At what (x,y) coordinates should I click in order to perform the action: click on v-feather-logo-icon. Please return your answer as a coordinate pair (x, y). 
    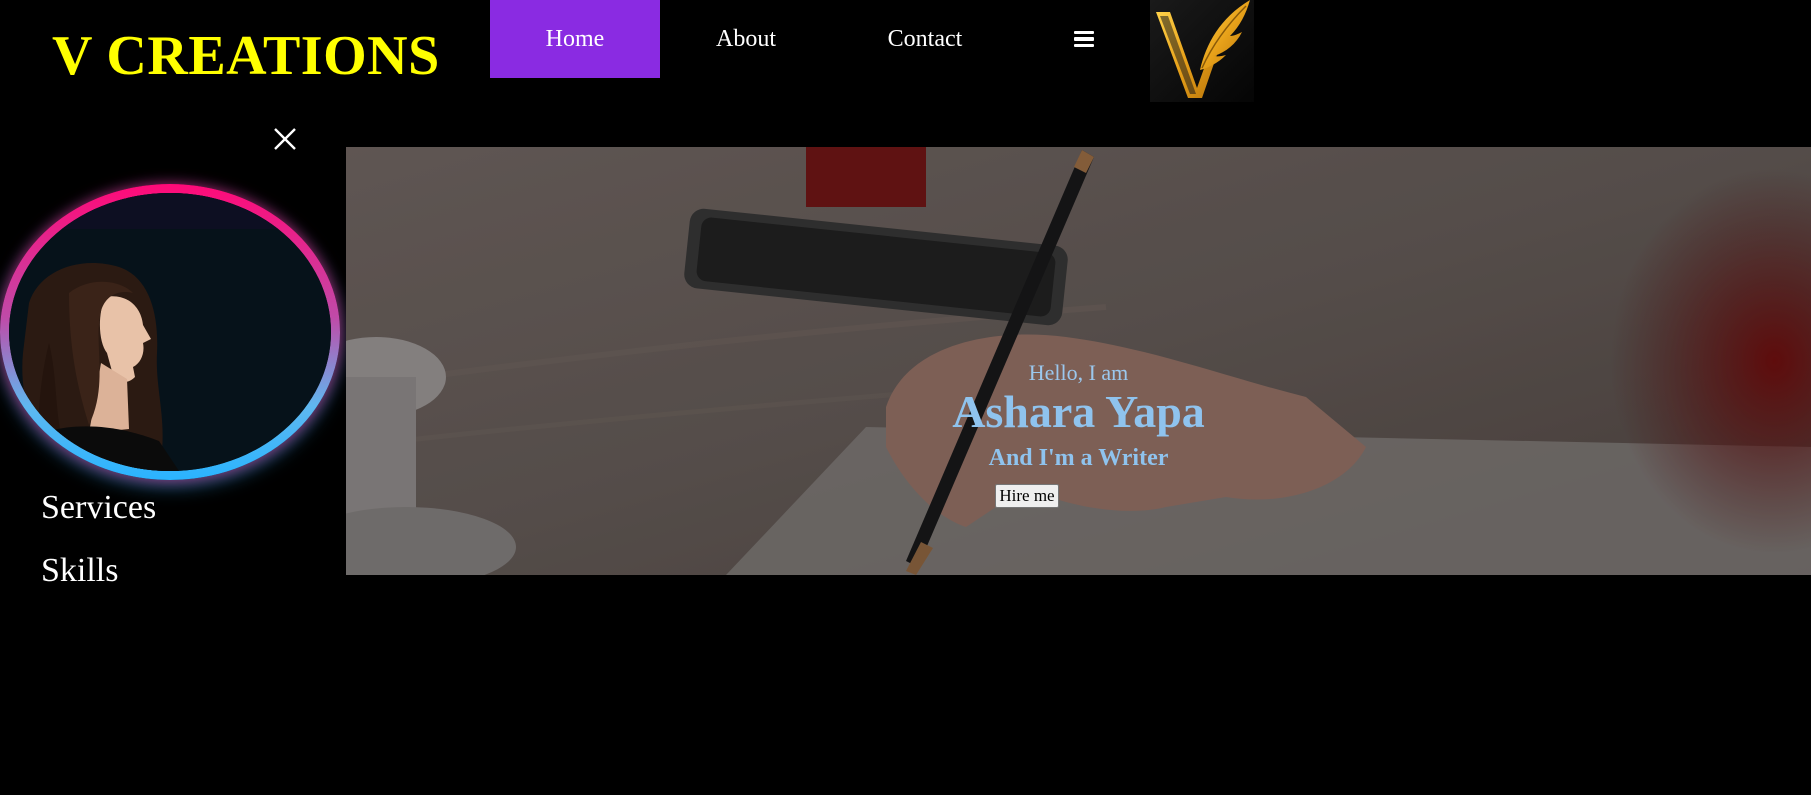
    Looking at the image, I should click on (1203, 49).